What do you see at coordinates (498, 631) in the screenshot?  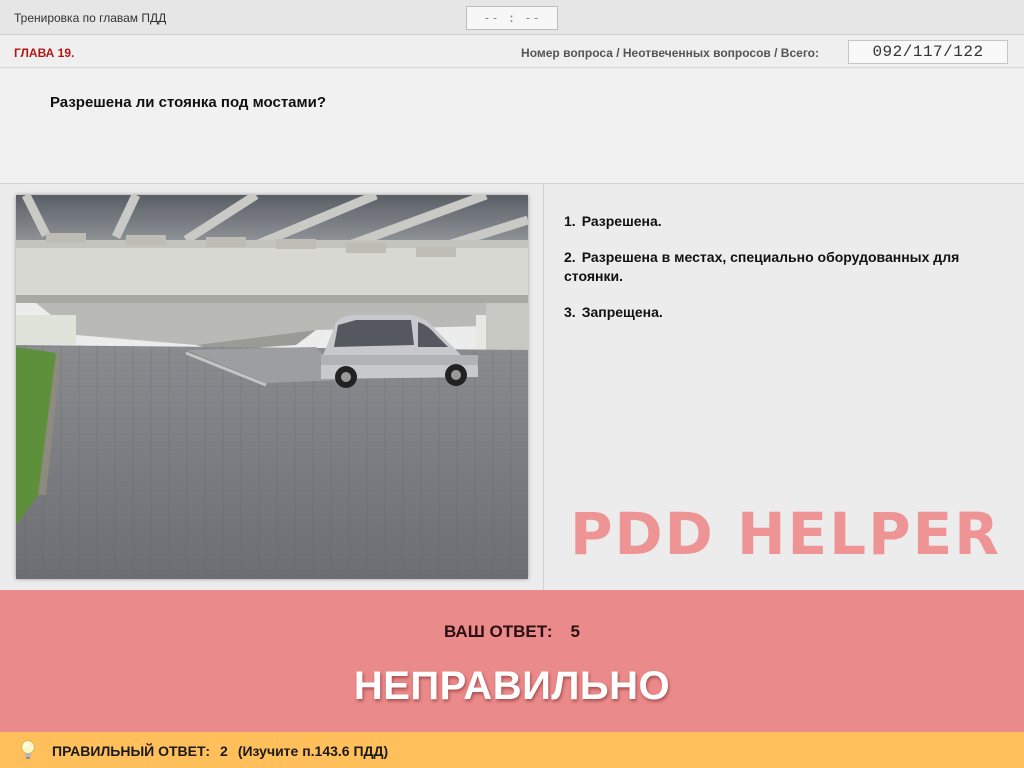 I see `your-answer-label: ВАШ ОТВЕТ:` at bounding box center [498, 631].